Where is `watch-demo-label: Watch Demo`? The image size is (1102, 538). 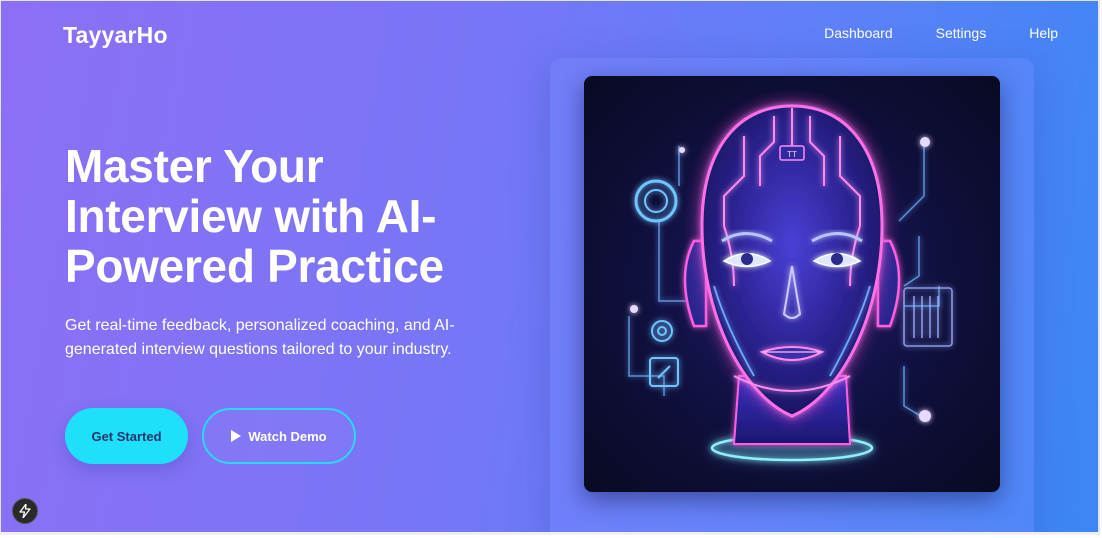 watch-demo-label: Watch Demo is located at coordinates (287, 436).